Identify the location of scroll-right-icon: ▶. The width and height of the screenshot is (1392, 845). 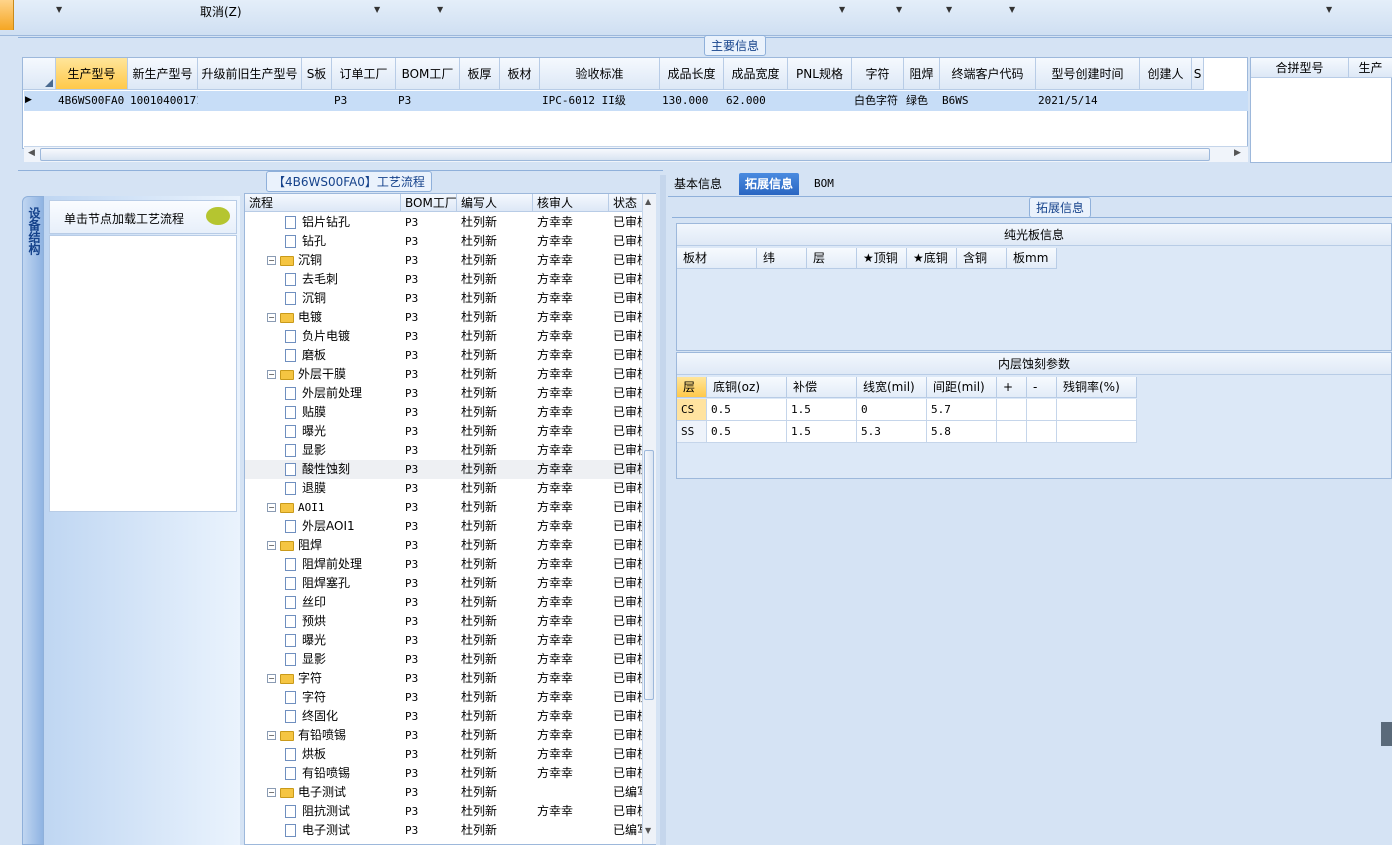
(1237, 153).